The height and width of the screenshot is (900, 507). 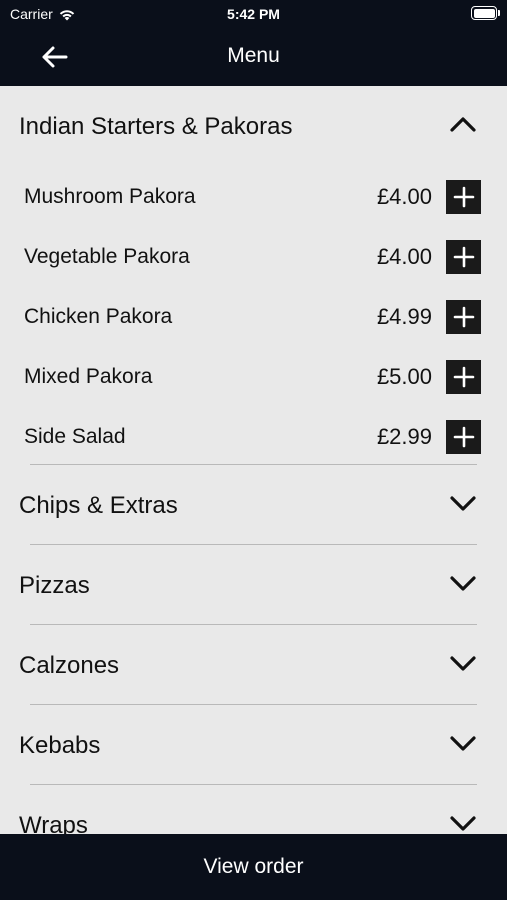 What do you see at coordinates (499, 13) in the screenshot?
I see `battery-cap` at bounding box center [499, 13].